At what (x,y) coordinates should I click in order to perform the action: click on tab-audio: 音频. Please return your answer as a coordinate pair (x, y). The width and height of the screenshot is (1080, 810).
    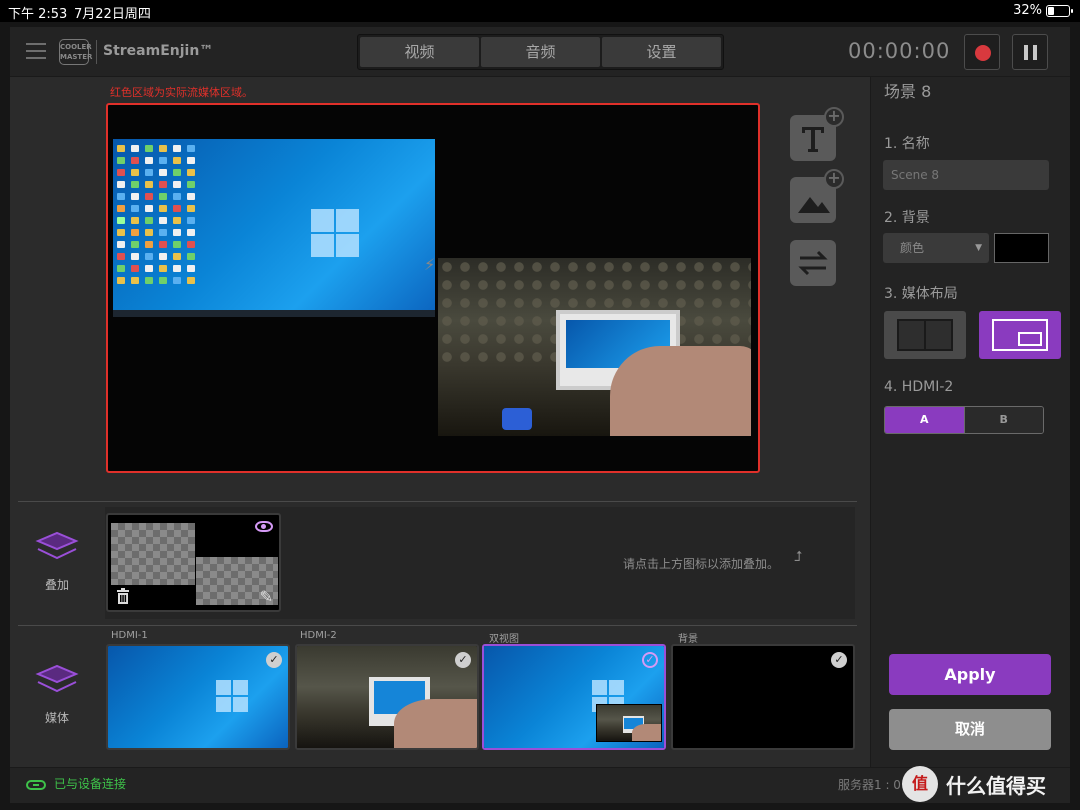
    Looking at the image, I should click on (540, 52).